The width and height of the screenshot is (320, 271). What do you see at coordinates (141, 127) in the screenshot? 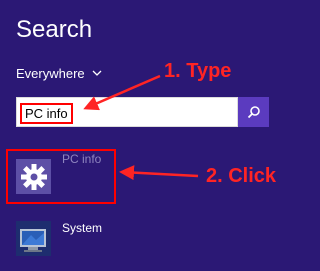
I see `annotation-arrows` at bounding box center [141, 127].